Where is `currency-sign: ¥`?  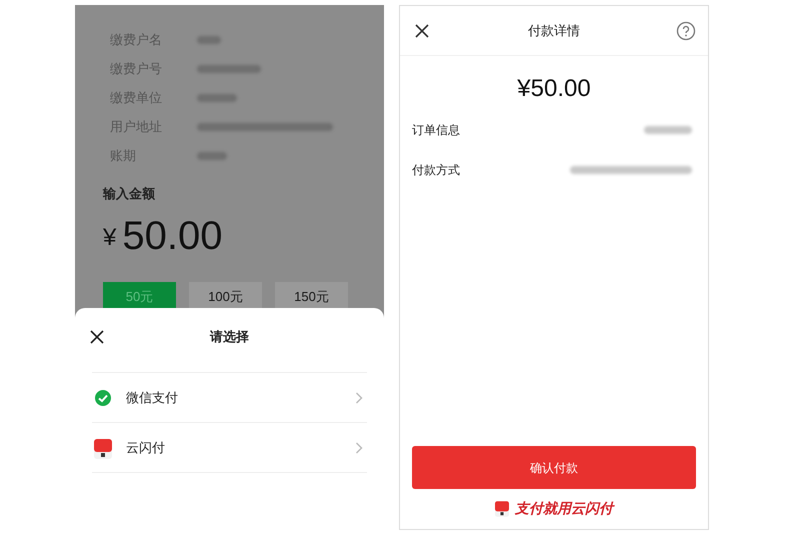
currency-sign: ¥ is located at coordinates (109, 238).